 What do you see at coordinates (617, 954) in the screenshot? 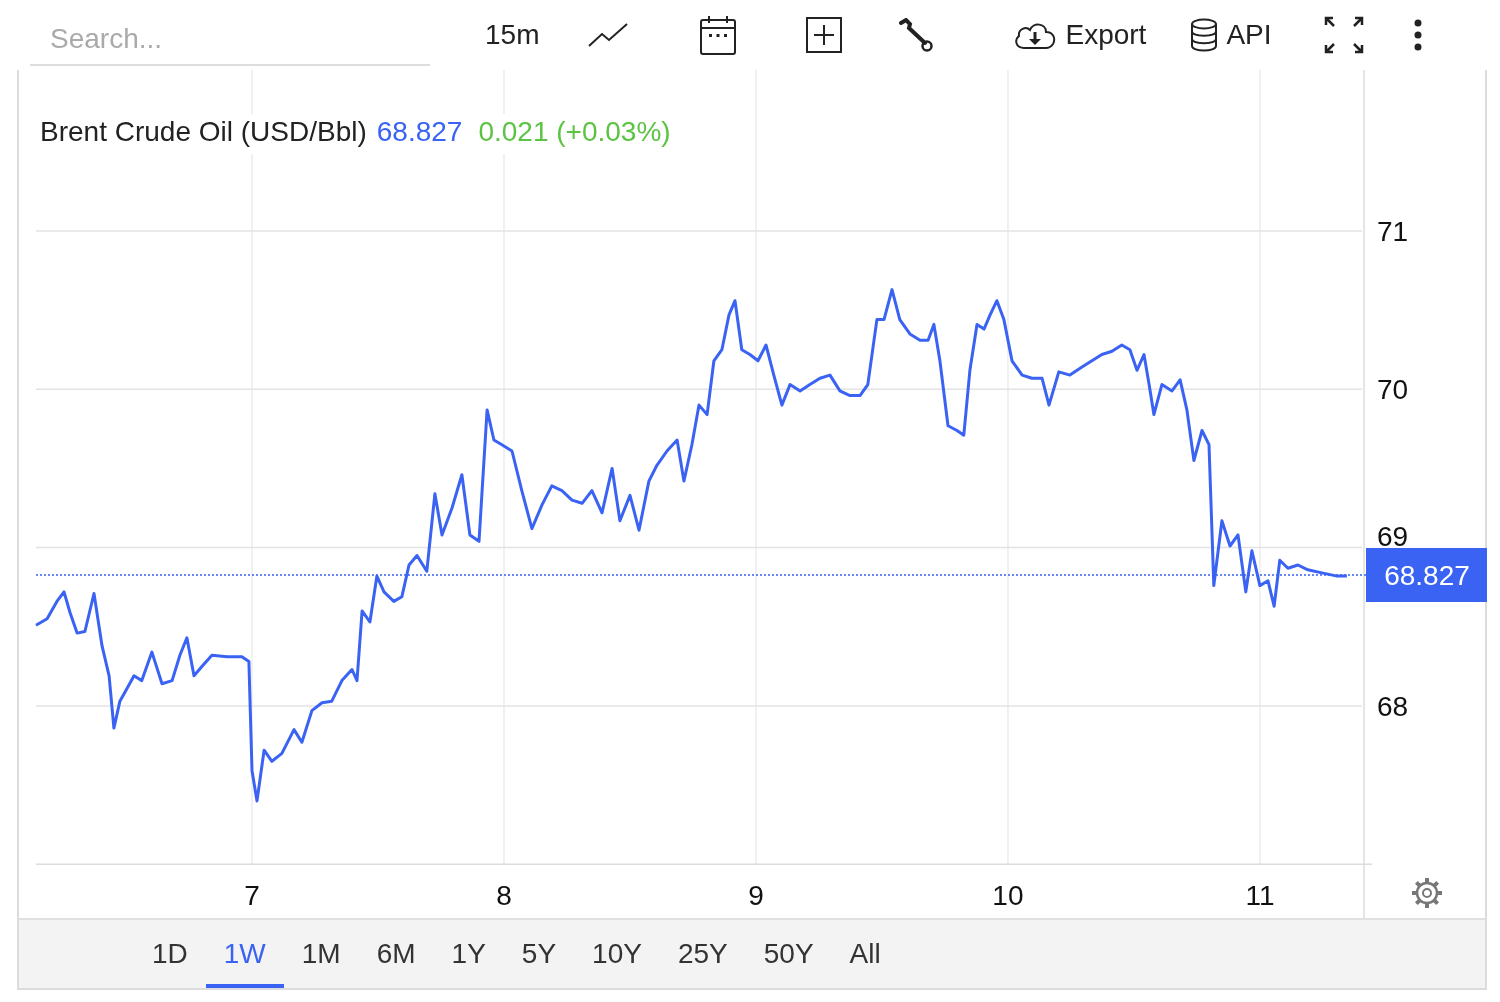
I see `range-tab: 10Y` at bounding box center [617, 954].